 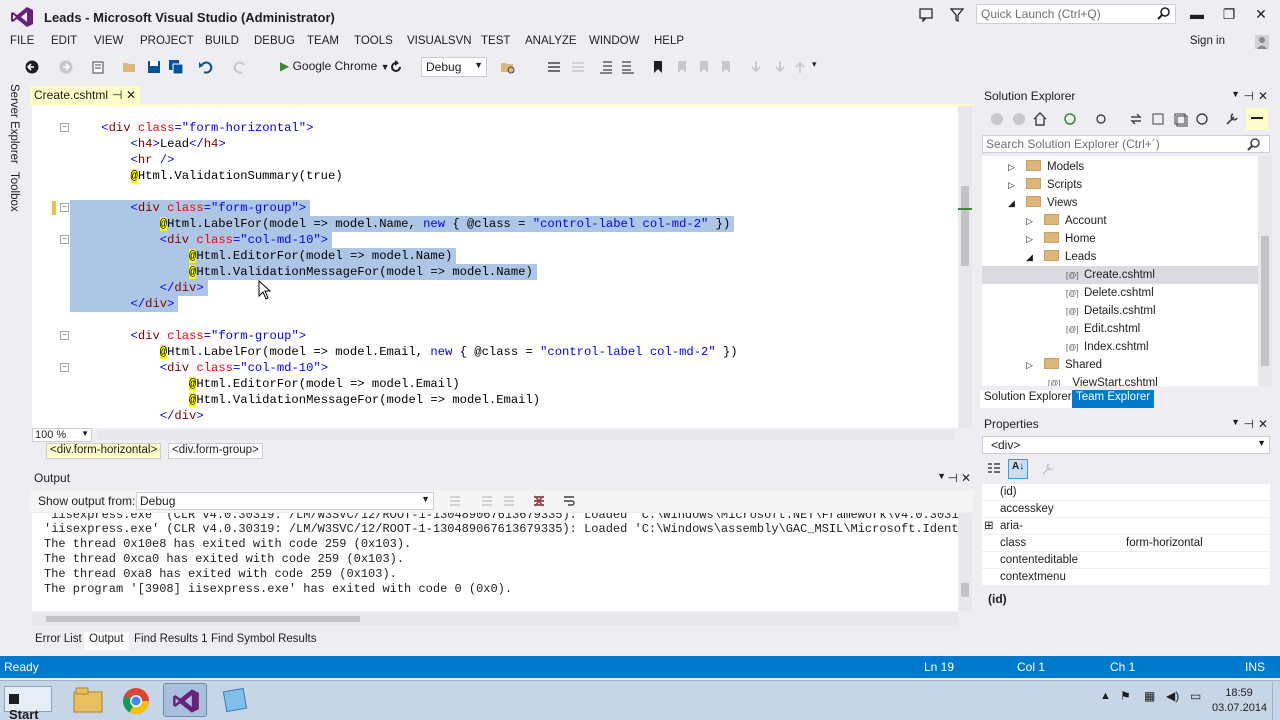 I want to click on tree-item-create-cshtml: [@] Create.cshtml, so click(x=1120, y=275).